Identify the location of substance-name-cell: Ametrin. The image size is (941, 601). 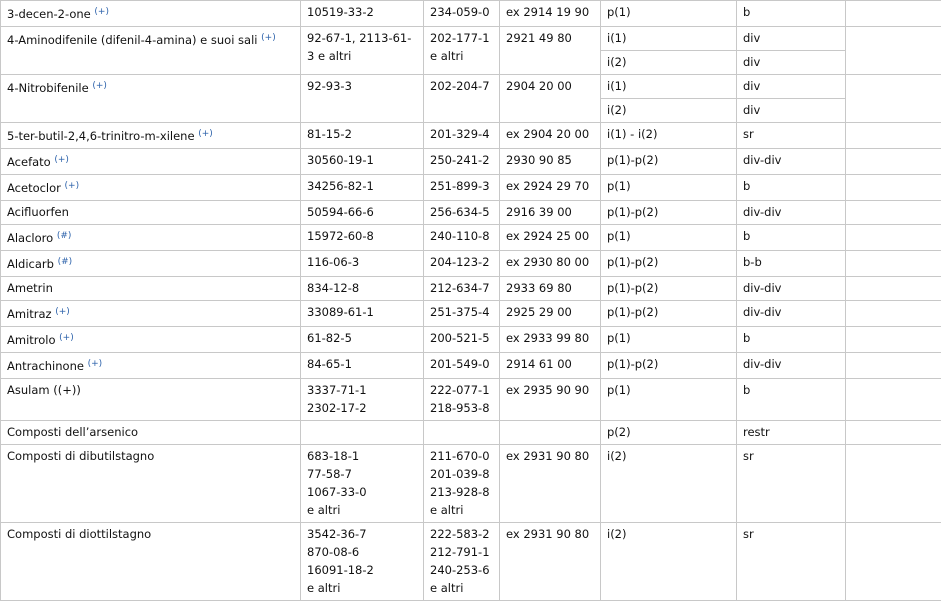
(150, 288).